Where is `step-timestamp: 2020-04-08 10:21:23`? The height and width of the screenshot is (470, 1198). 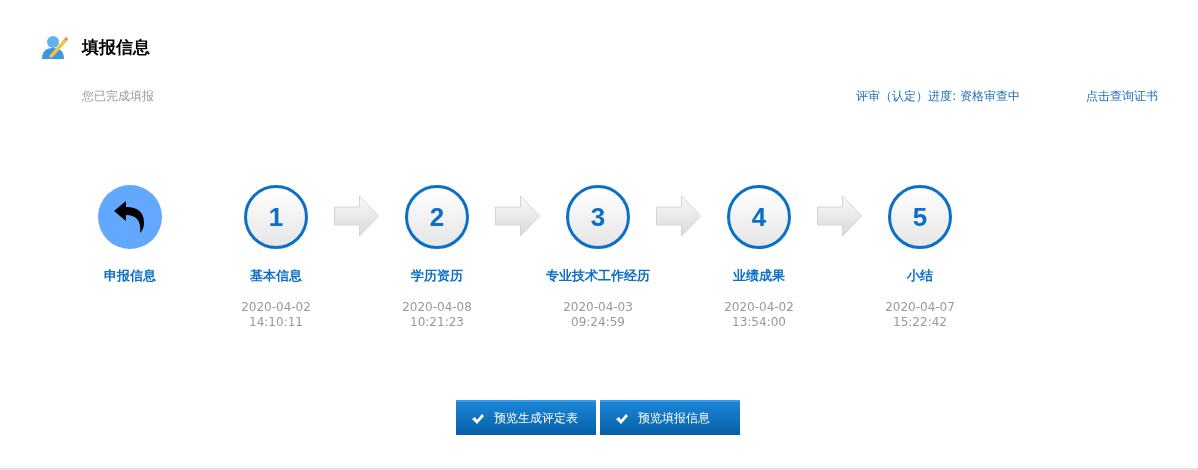
step-timestamp: 2020-04-08 10:21:23 is located at coordinates (437, 315).